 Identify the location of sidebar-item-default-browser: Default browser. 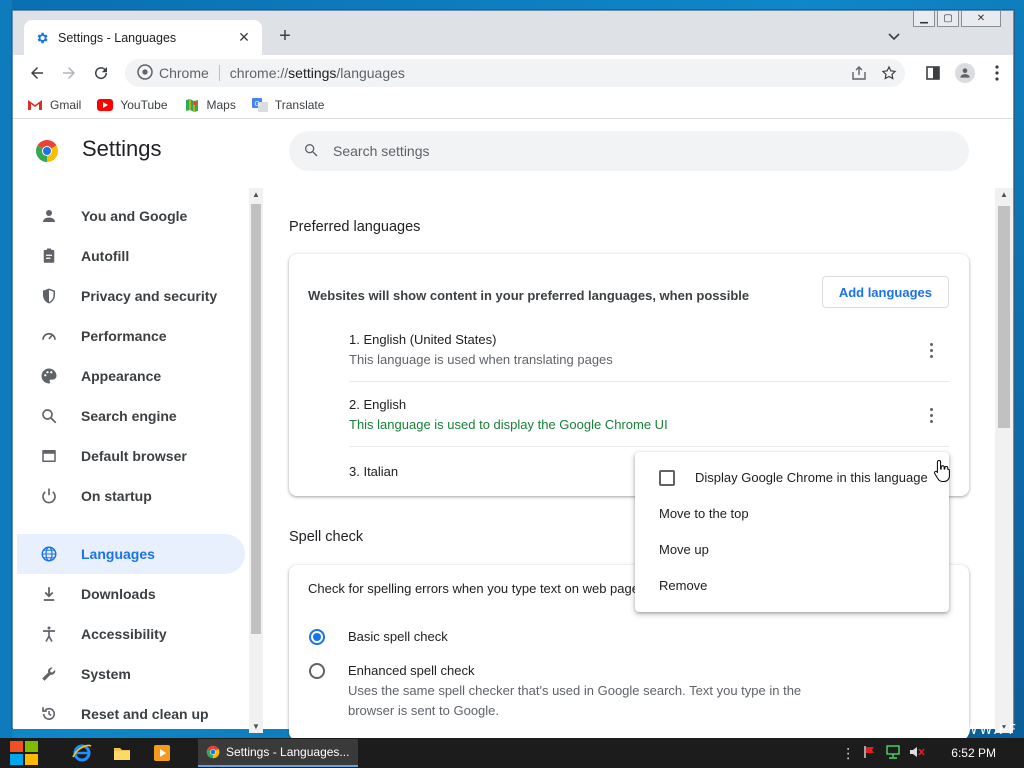
(131, 456).